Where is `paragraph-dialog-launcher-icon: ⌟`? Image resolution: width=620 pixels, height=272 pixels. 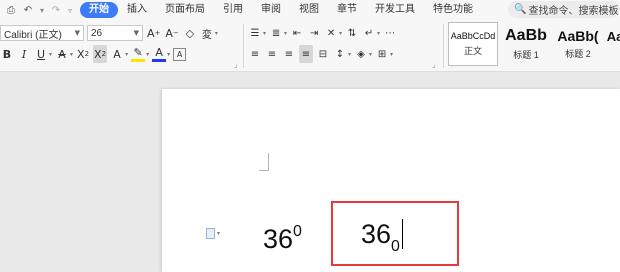 paragraph-dialog-launcher-icon: ⌟ is located at coordinates (434, 64).